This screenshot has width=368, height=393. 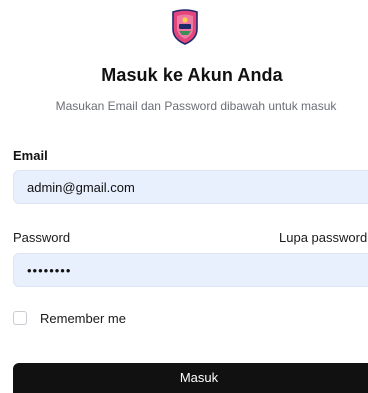 I want to click on password-field, so click(x=190, y=270).